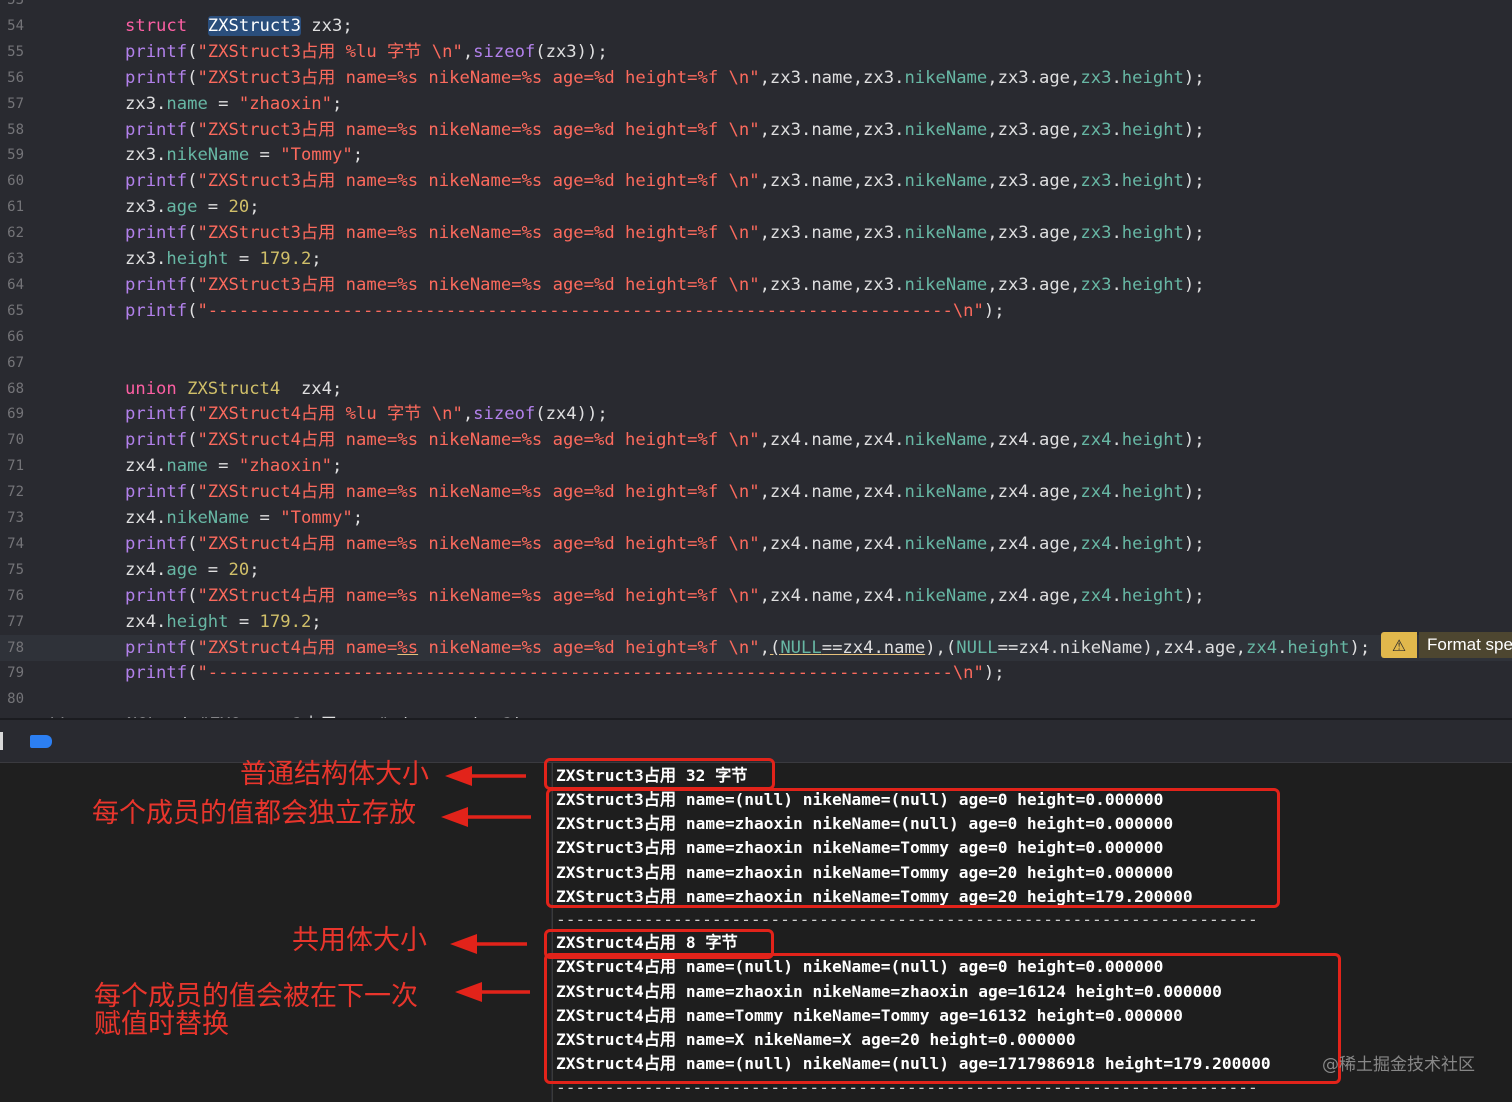 The image size is (1512, 1102). What do you see at coordinates (359, 940) in the screenshot?
I see `annotation-union-size: 共用体大小` at bounding box center [359, 940].